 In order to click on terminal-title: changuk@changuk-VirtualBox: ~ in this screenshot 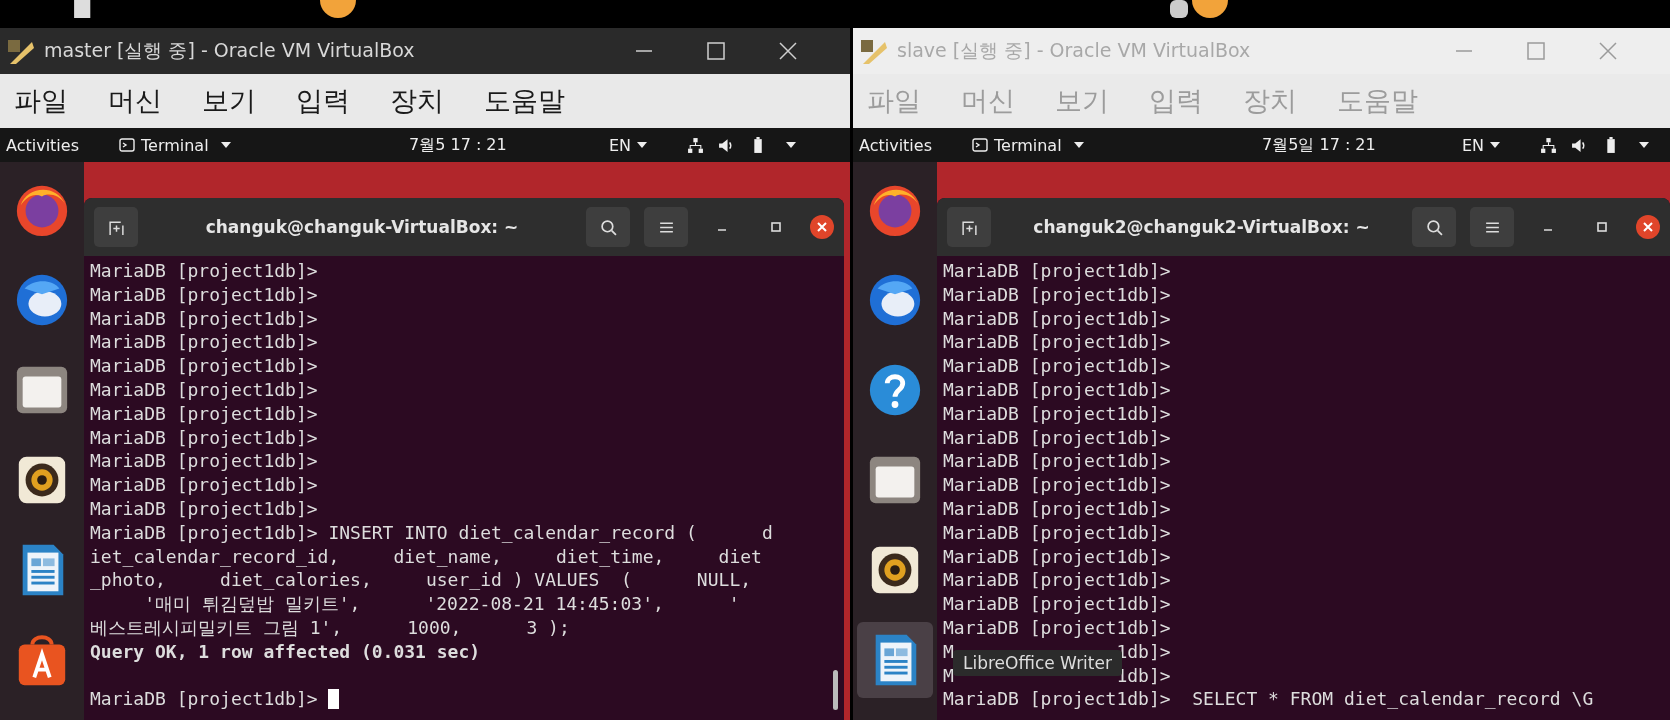, I will do `click(362, 227)`.